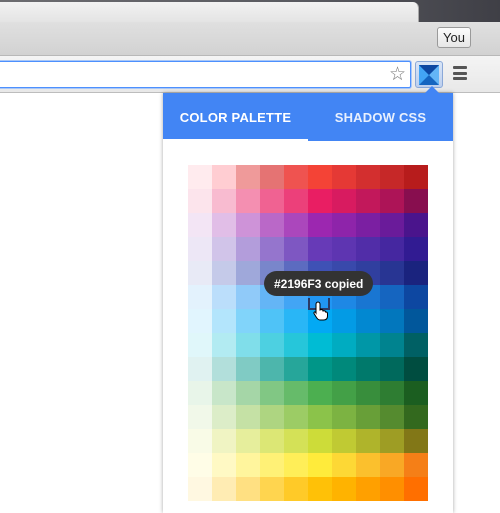 This screenshot has height=513, width=500. Describe the element at coordinates (235, 117) in the screenshot. I see `tab-color-palette: COLOR PALETTE` at that location.